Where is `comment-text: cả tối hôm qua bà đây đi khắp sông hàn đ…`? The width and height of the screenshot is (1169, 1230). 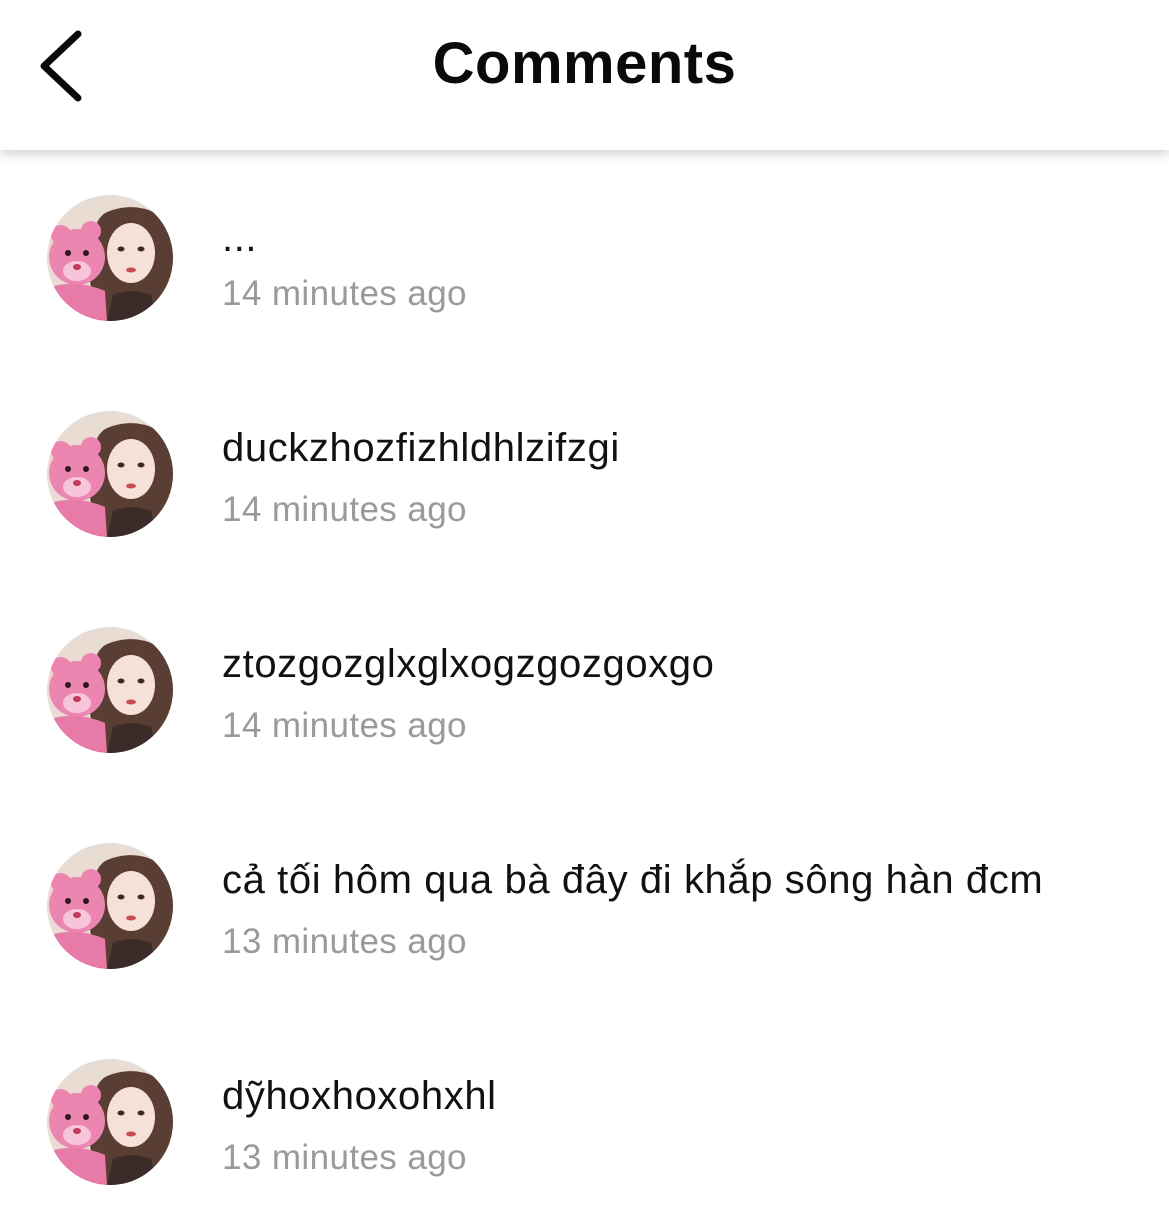
comment-text: cả tối hôm qua bà đây đi khắp sông hàn đ… is located at coordinates (633, 880).